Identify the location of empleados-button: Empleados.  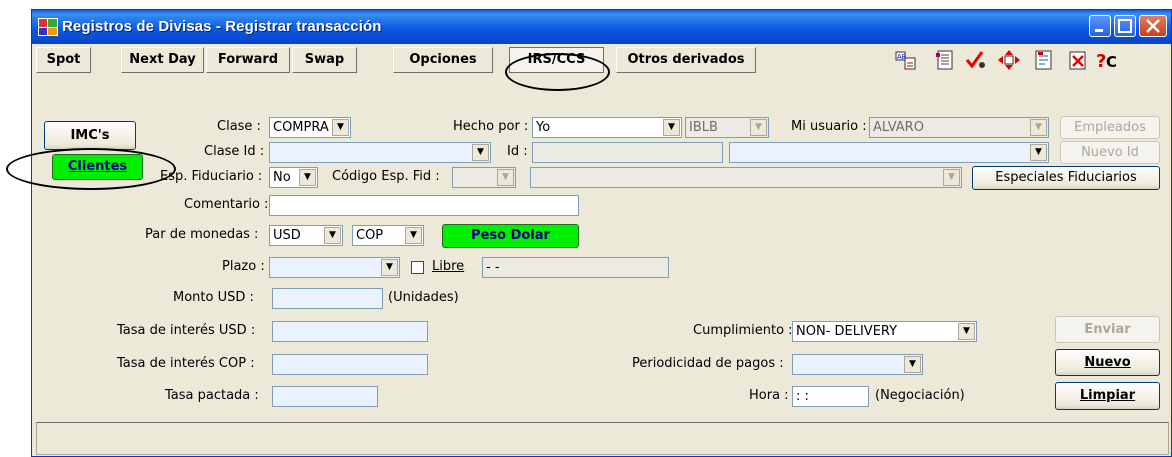
(1110, 127).